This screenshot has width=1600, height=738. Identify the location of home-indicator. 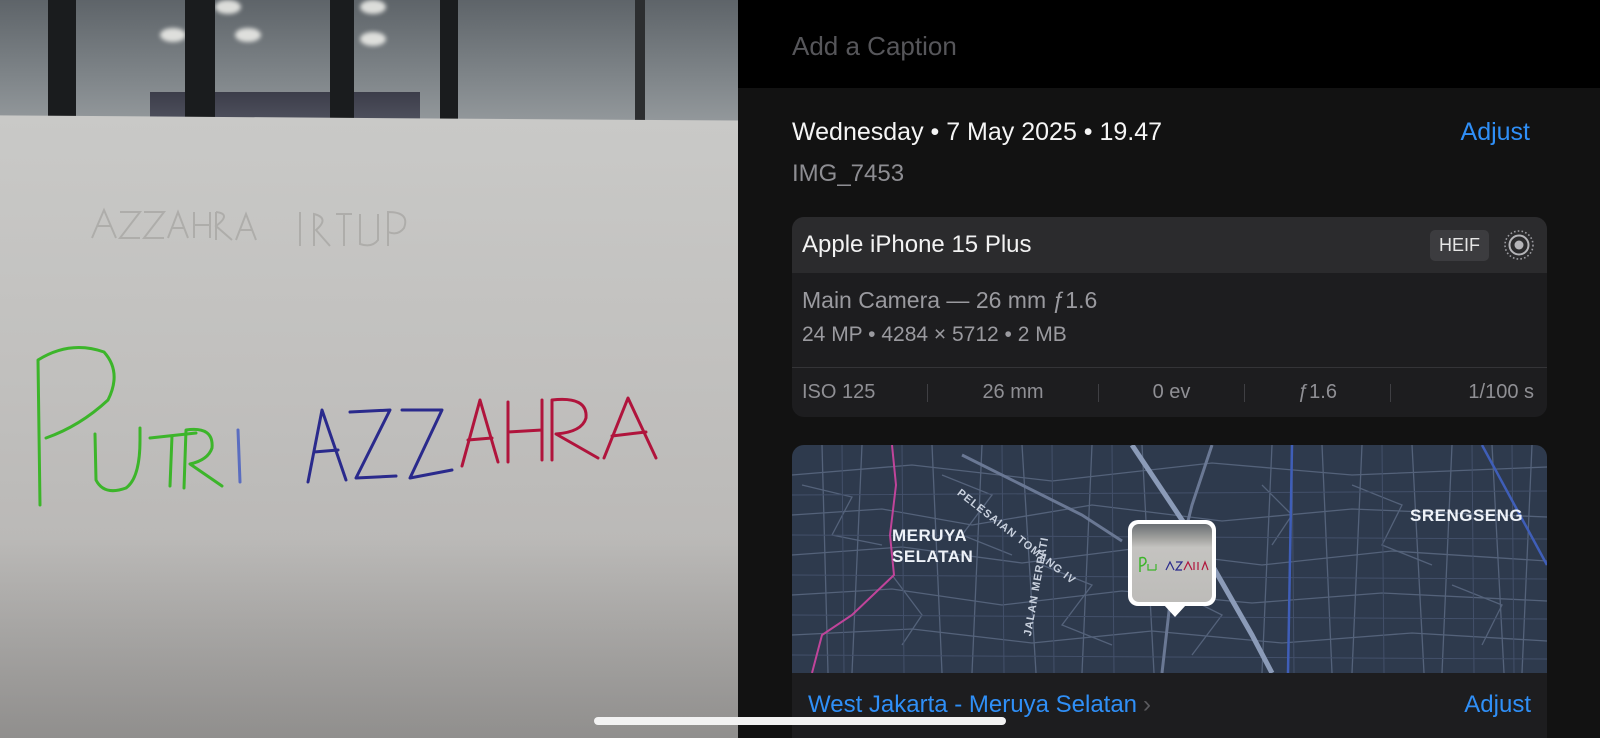
(800, 721).